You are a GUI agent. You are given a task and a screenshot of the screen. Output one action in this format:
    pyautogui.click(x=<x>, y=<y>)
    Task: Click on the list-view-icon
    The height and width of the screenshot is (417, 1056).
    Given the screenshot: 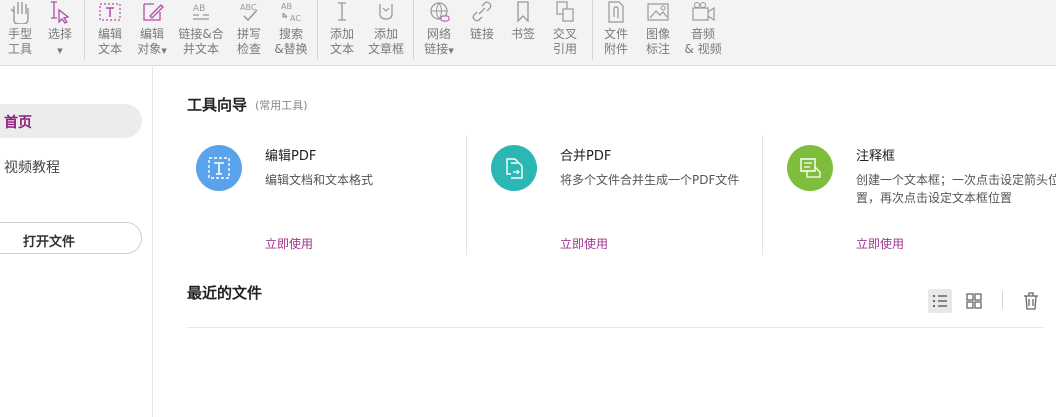 What is the action you would take?
    pyautogui.click(x=940, y=301)
    